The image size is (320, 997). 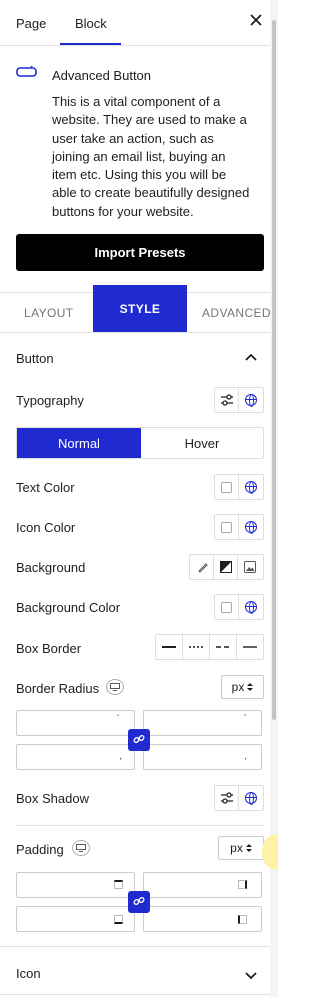 What do you see at coordinates (202, 443) in the screenshot?
I see `state-tab-hover: Hover` at bounding box center [202, 443].